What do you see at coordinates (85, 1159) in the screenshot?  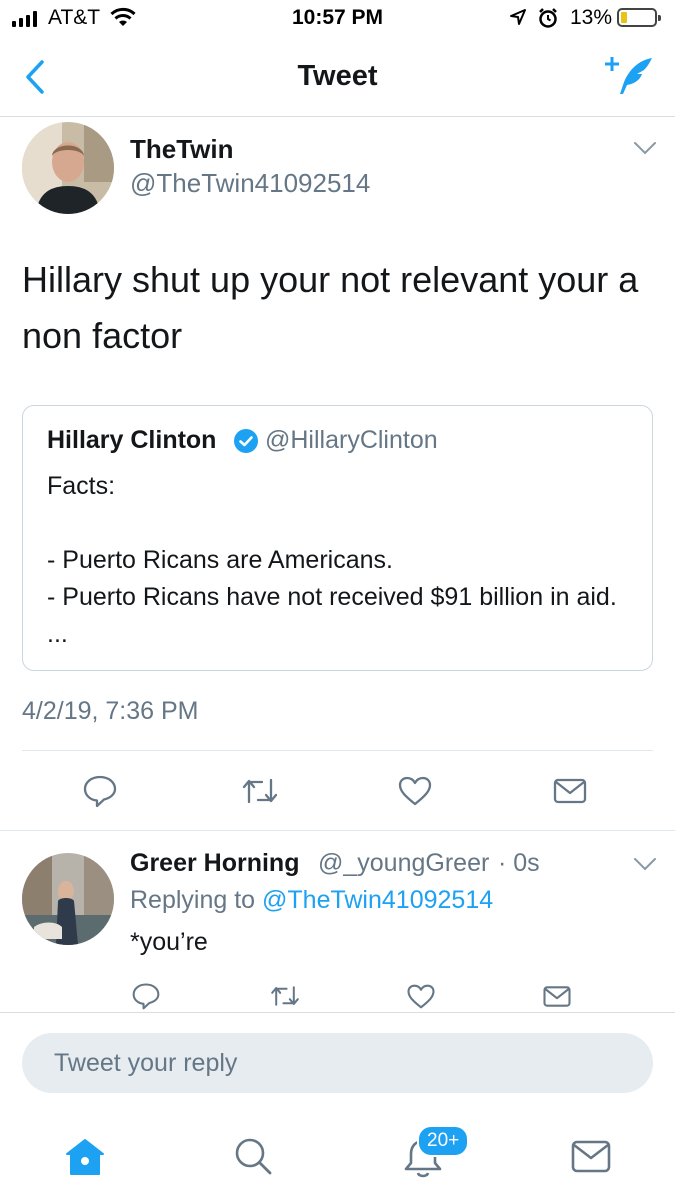 I see `home-icon` at bounding box center [85, 1159].